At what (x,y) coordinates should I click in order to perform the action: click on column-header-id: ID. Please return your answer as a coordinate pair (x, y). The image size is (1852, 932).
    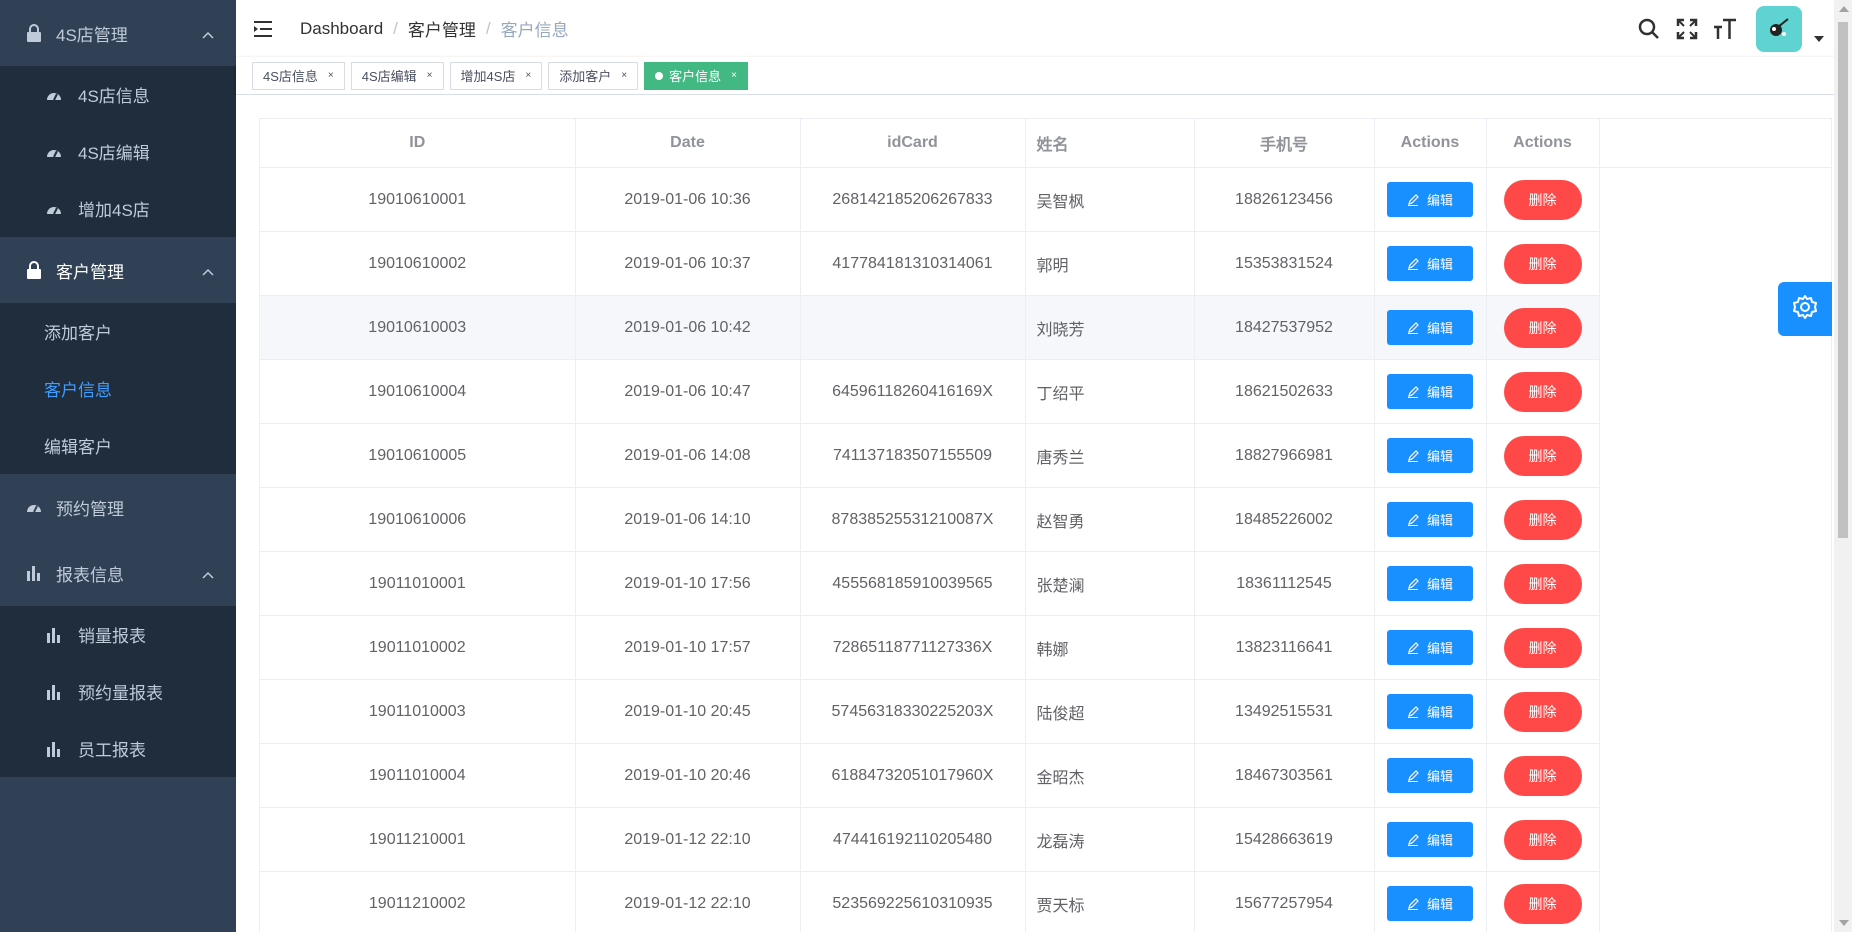
    Looking at the image, I should click on (418, 143).